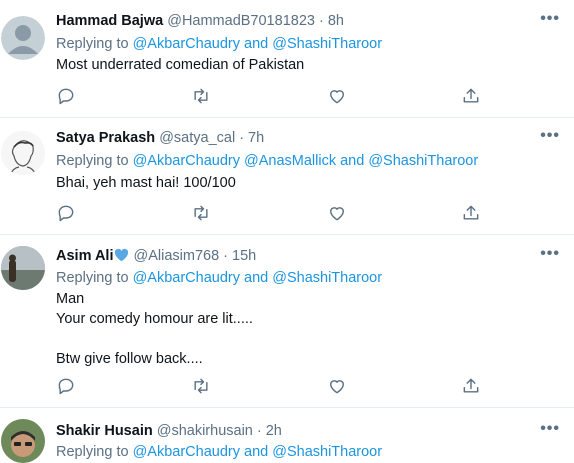  I want to click on tweet-header: Shakir Husain @shakirhusain · 2h, so click(169, 431).